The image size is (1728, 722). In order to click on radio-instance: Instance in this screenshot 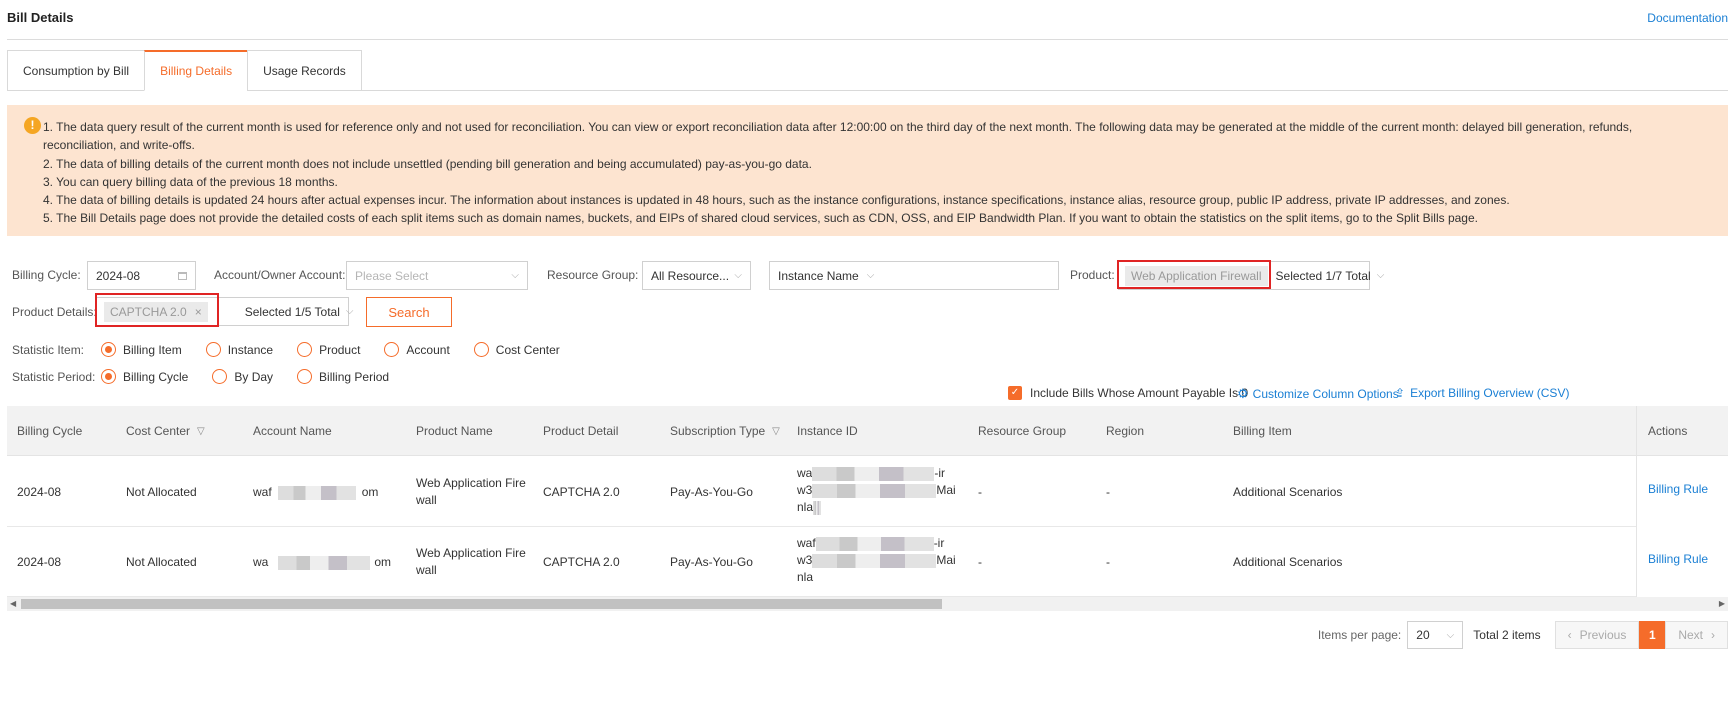, I will do `click(239, 349)`.